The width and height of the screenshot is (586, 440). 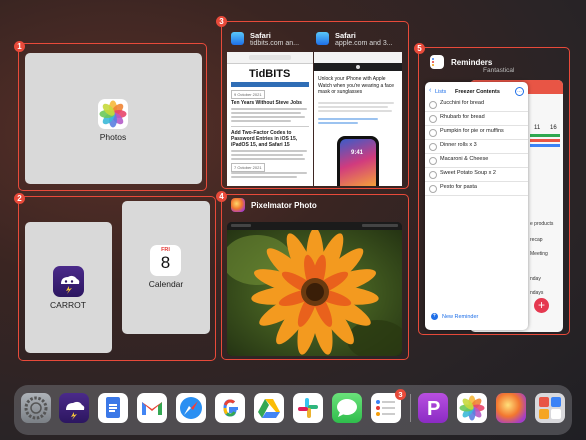 What do you see at coordinates (440, 92) in the screenshot?
I see `lists-back-button: Lists` at bounding box center [440, 92].